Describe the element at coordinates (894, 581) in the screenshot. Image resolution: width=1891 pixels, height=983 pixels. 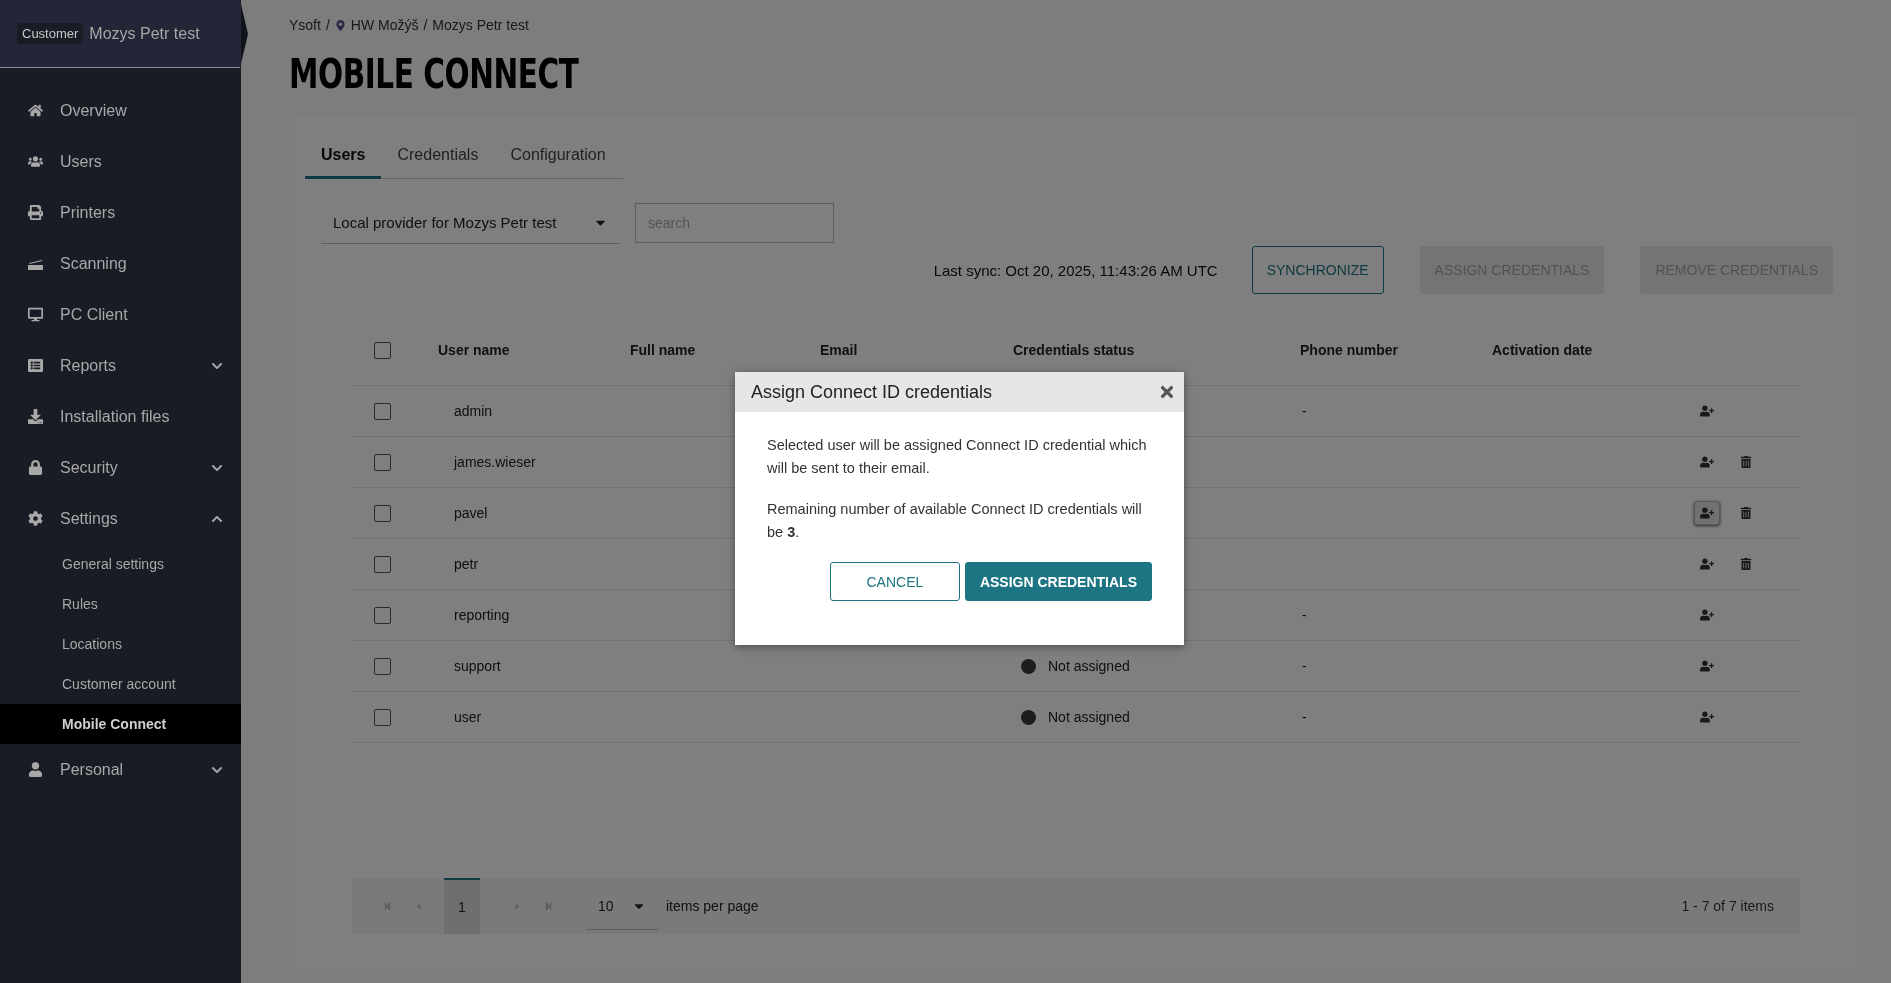
I see `cancel-button: CANCEL` at that location.